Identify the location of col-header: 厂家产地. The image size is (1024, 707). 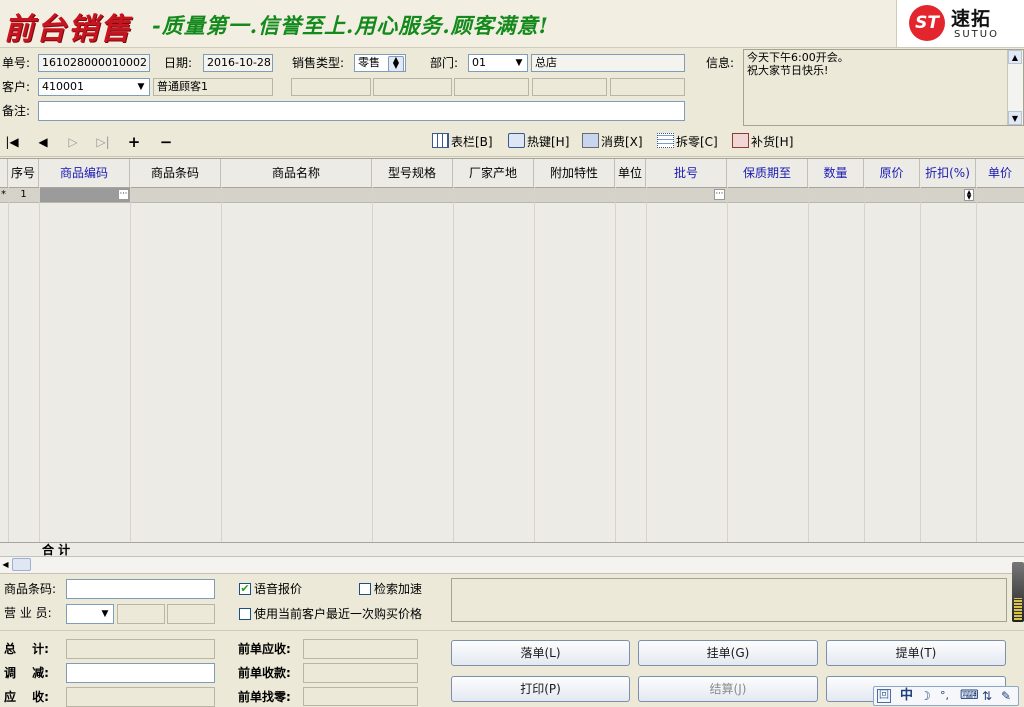
(493, 173).